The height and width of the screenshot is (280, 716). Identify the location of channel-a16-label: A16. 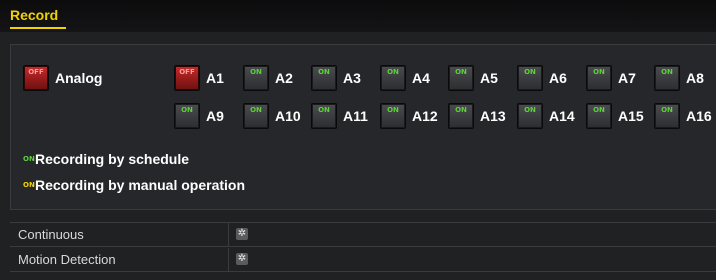
(699, 116).